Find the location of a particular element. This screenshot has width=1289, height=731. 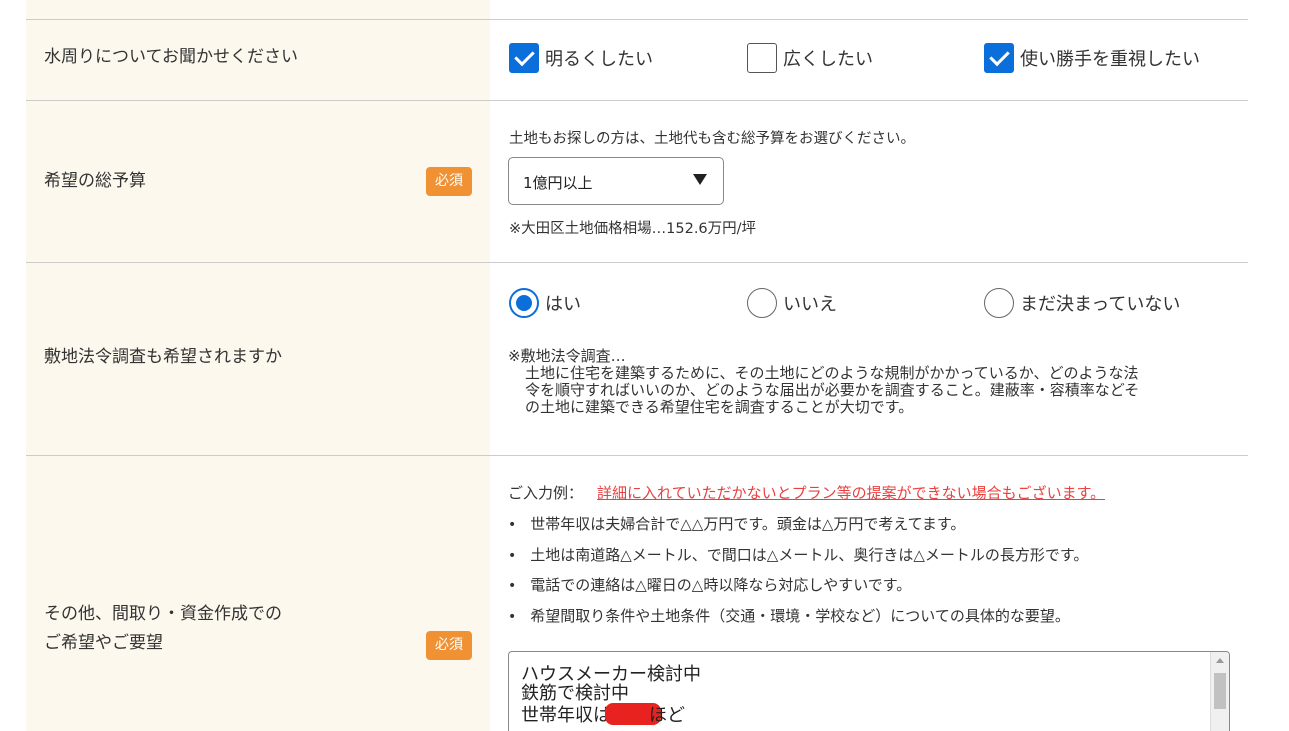

water-label-cell: 水周りについてお聞かせください is located at coordinates (258, 60).